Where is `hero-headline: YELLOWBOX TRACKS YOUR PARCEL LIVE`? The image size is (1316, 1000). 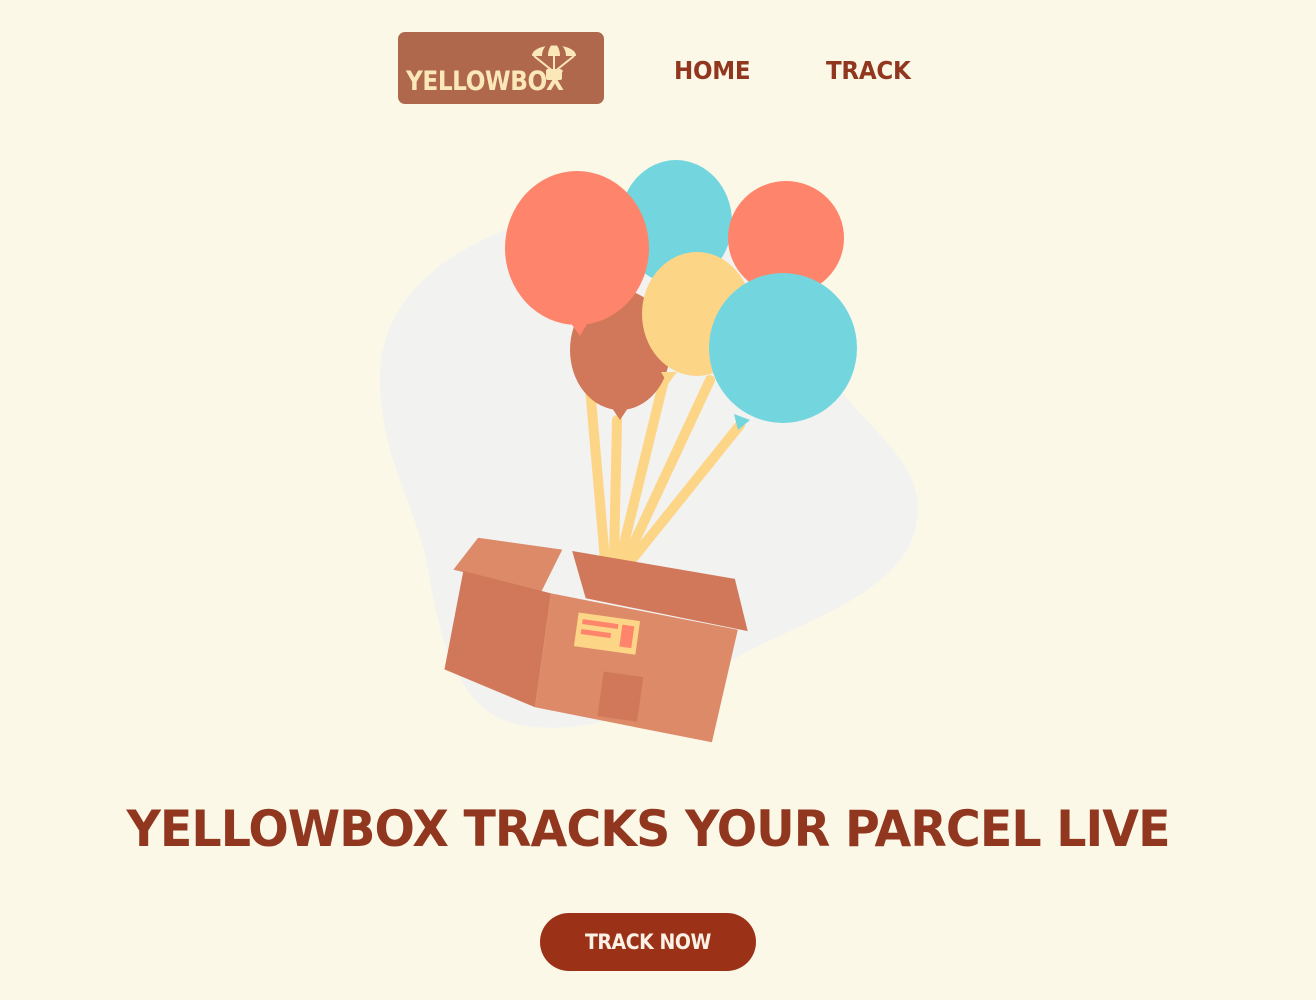
hero-headline: YELLOWBOX TRACKS YOUR PARCEL LIVE is located at coordinates (648, 829).